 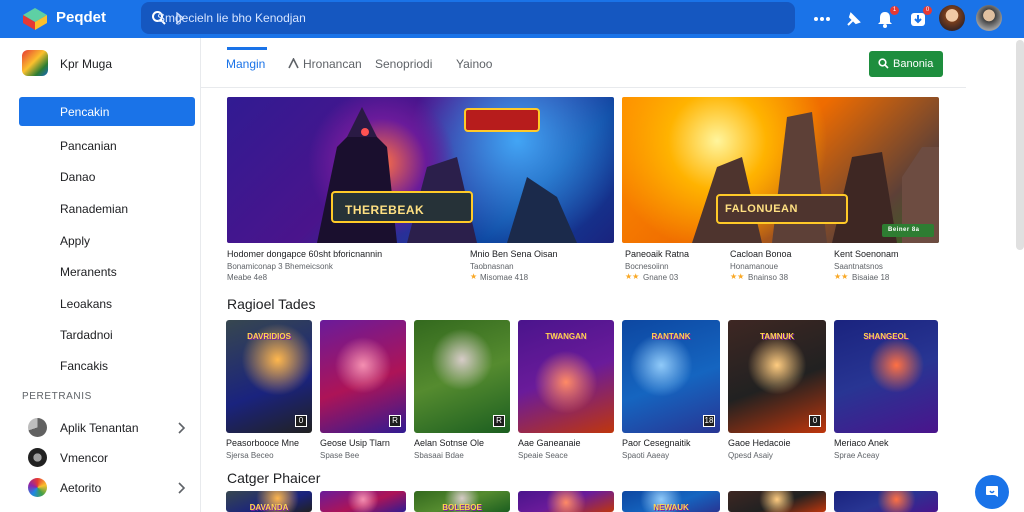 What do you see at coordinates (566, 336) in the screenshot?
I see `tile-title-art: TWANGAN` at bounding box center [566, 336].